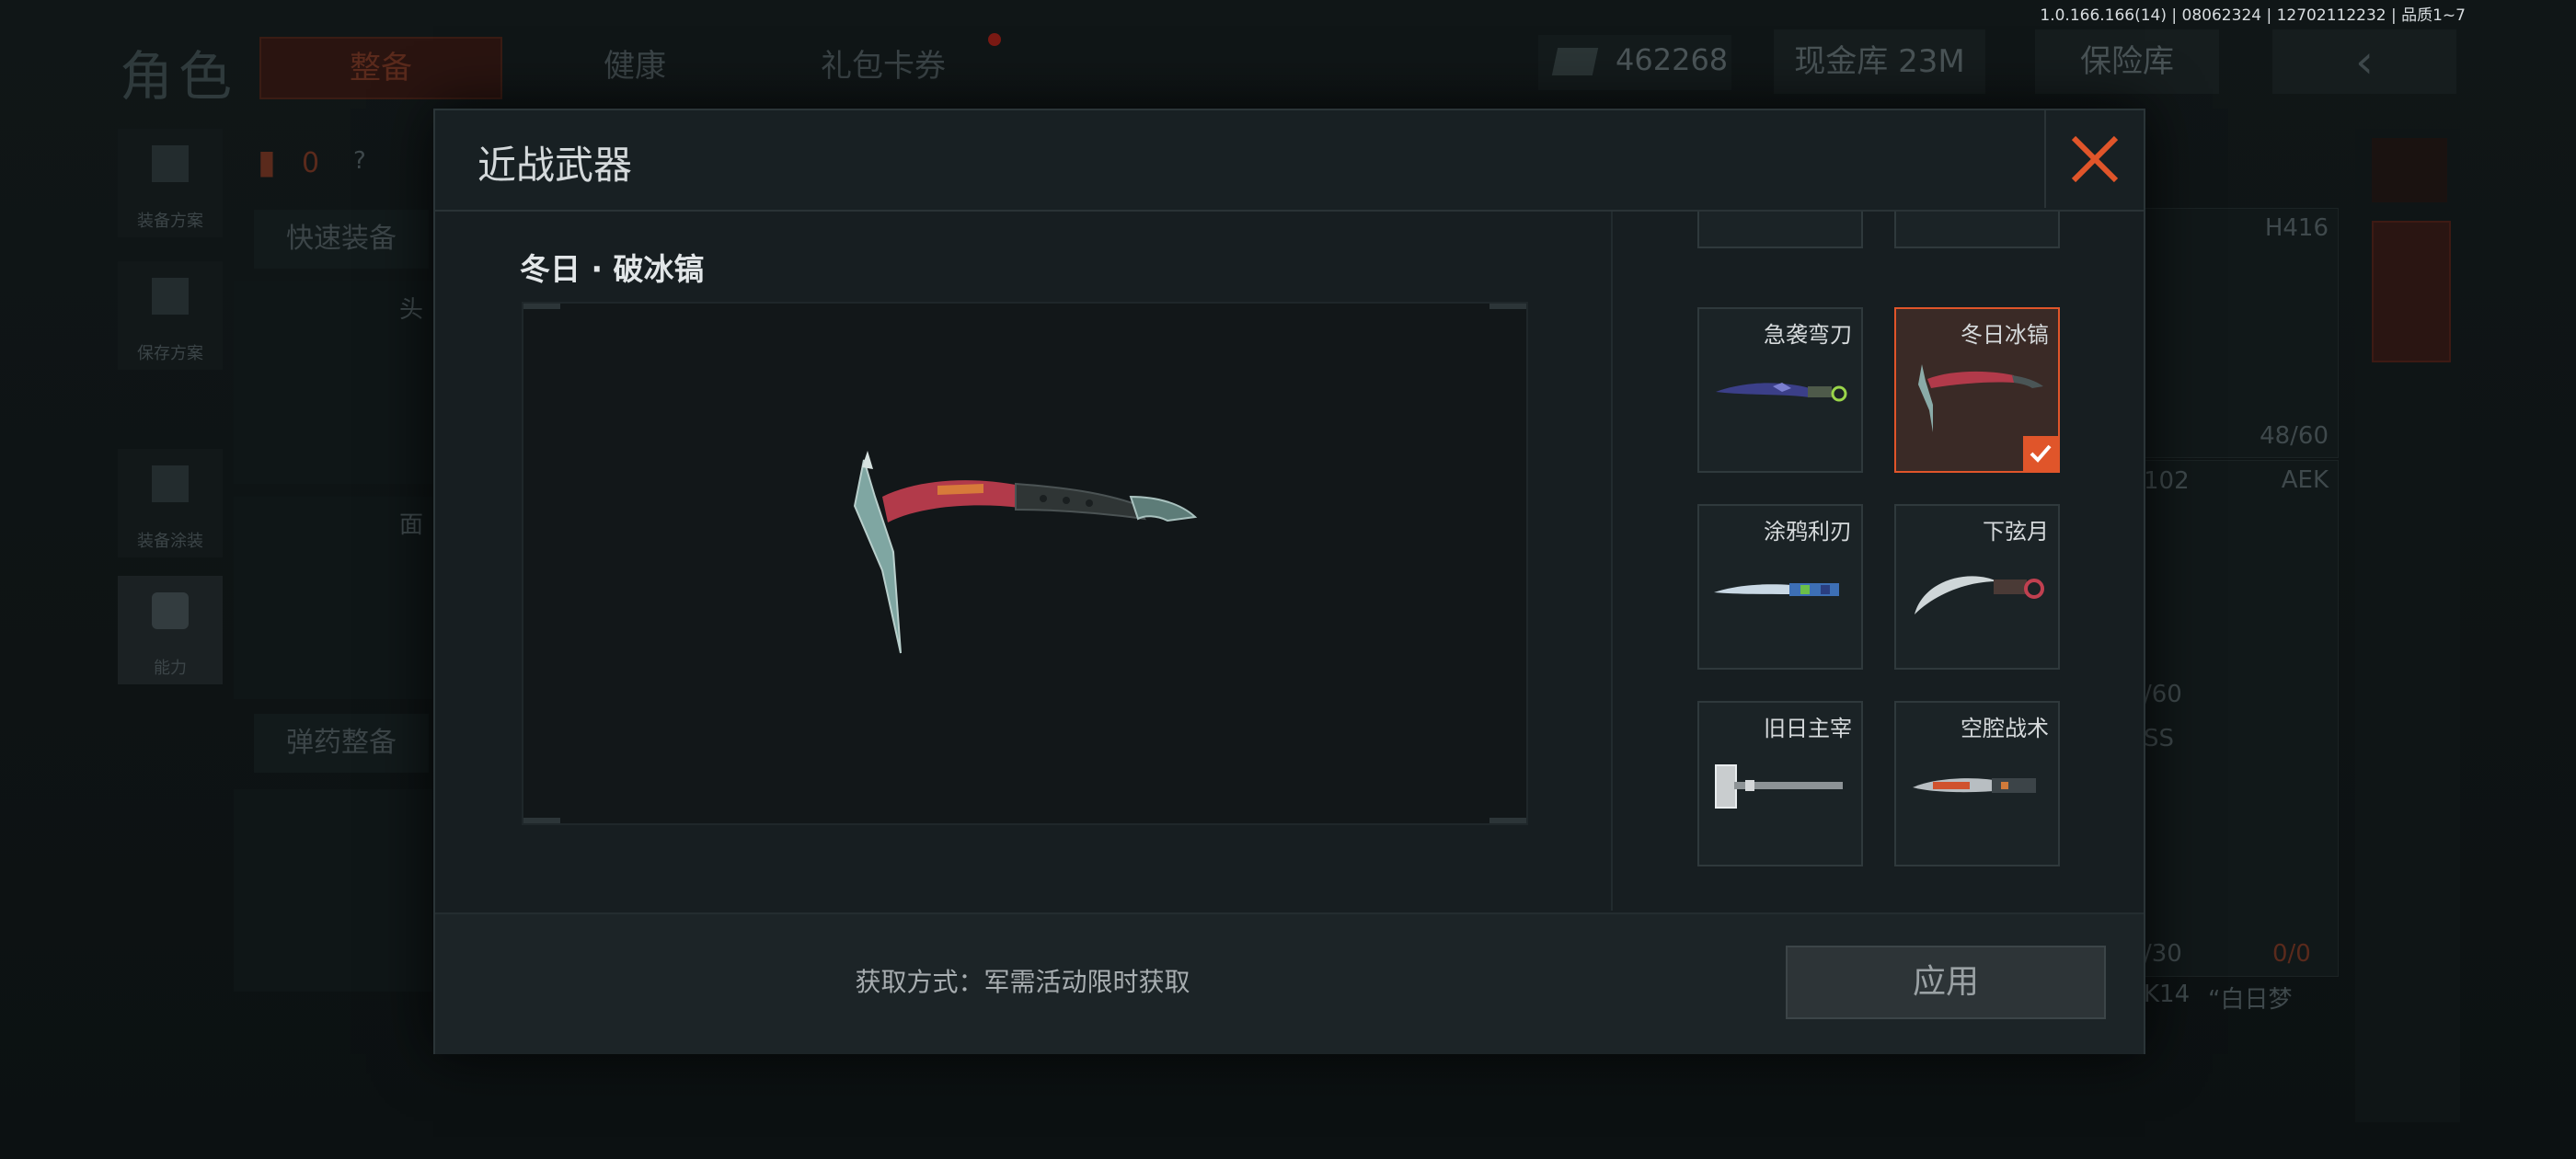  What do you see at coordinates (555, 165) in the screenshot?
I see `dialog-title: 近战武器` at bounding box center [555, 165].